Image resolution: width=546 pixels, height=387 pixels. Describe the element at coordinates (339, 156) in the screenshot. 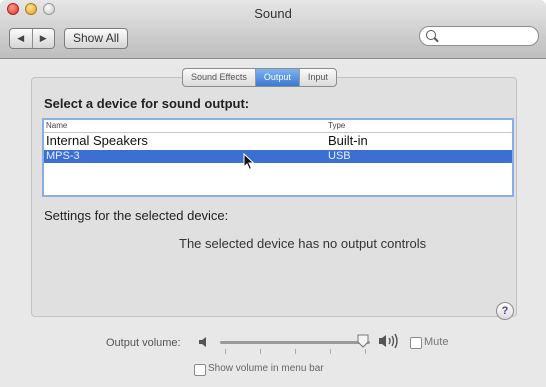

I see `device-type: USB` at that location.